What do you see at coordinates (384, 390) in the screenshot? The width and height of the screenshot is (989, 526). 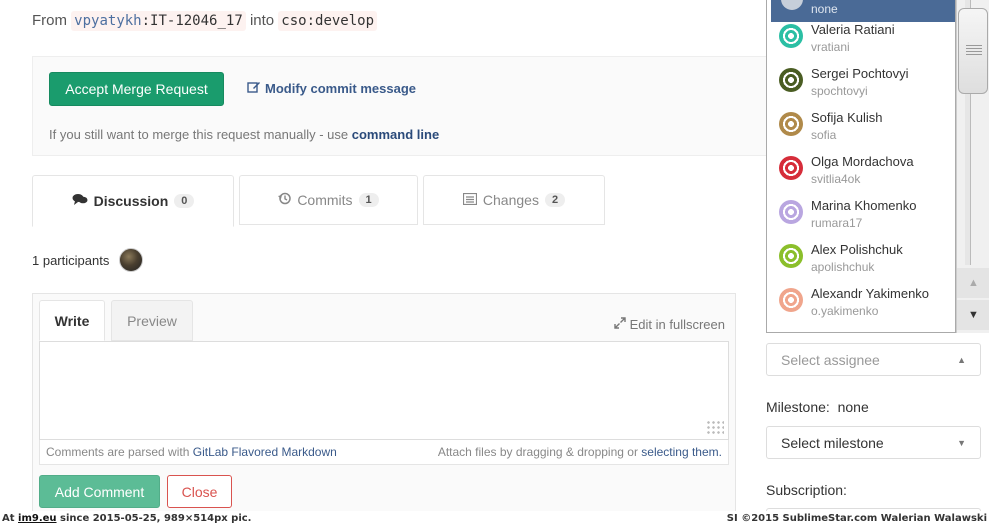 I see `comment-textarea` at bounding box center [384, 390].